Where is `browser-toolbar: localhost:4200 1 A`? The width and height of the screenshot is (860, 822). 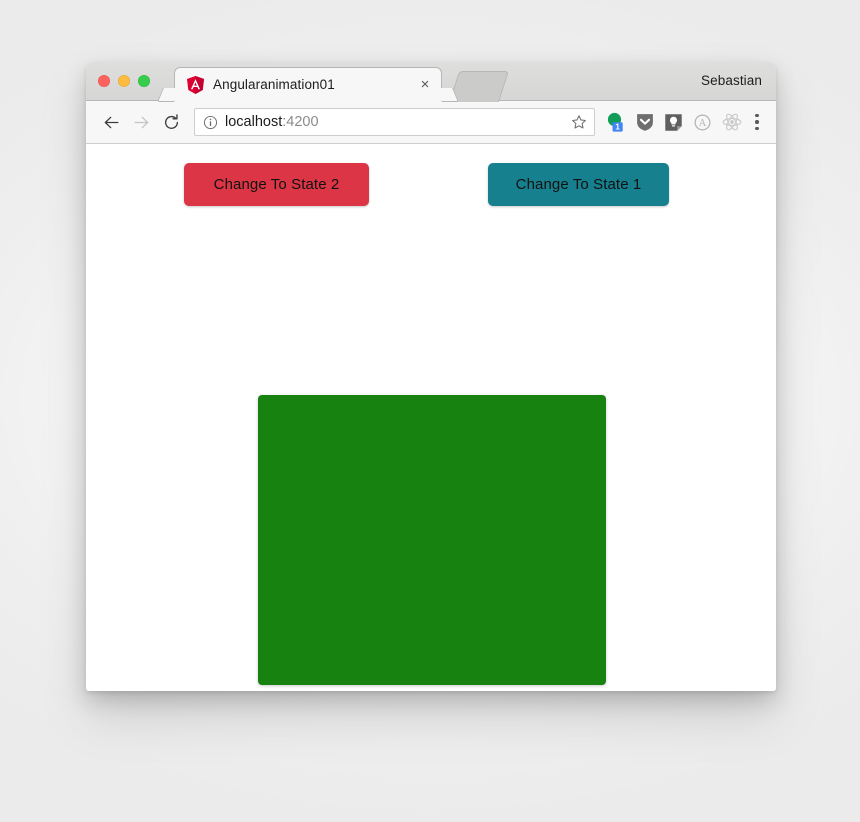 browser-toolbar: localhost:4200 1 A is located at coordinates (431, 122).